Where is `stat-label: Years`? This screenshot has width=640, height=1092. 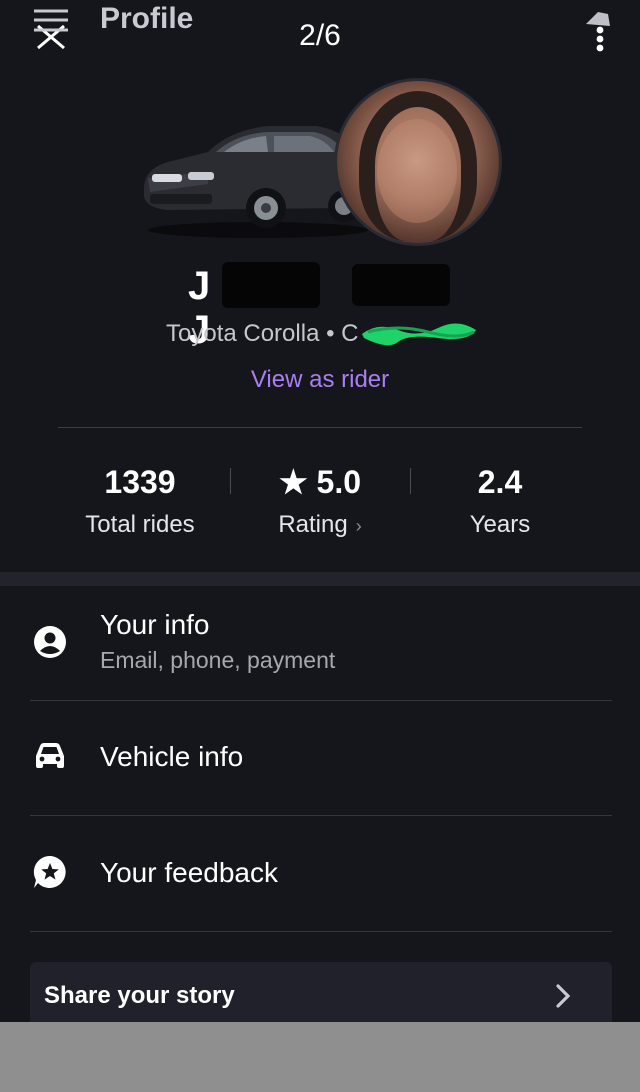
stat-label: Years is located at coordinates (500, 524).